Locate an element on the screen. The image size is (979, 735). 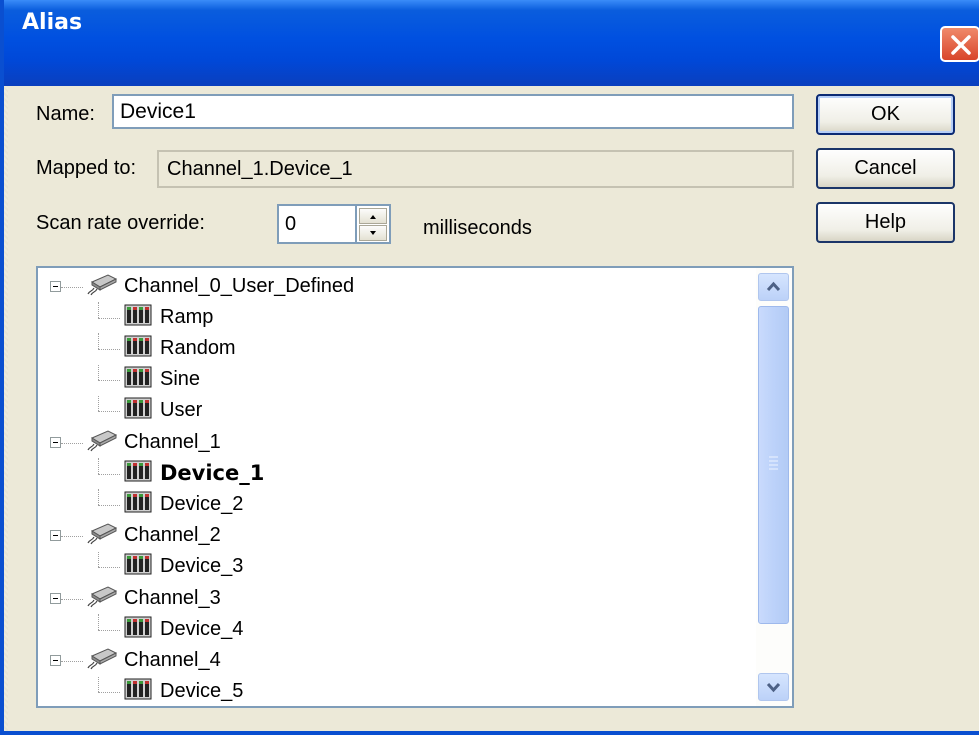
spin-down-button is located at coordinates (373, 233).